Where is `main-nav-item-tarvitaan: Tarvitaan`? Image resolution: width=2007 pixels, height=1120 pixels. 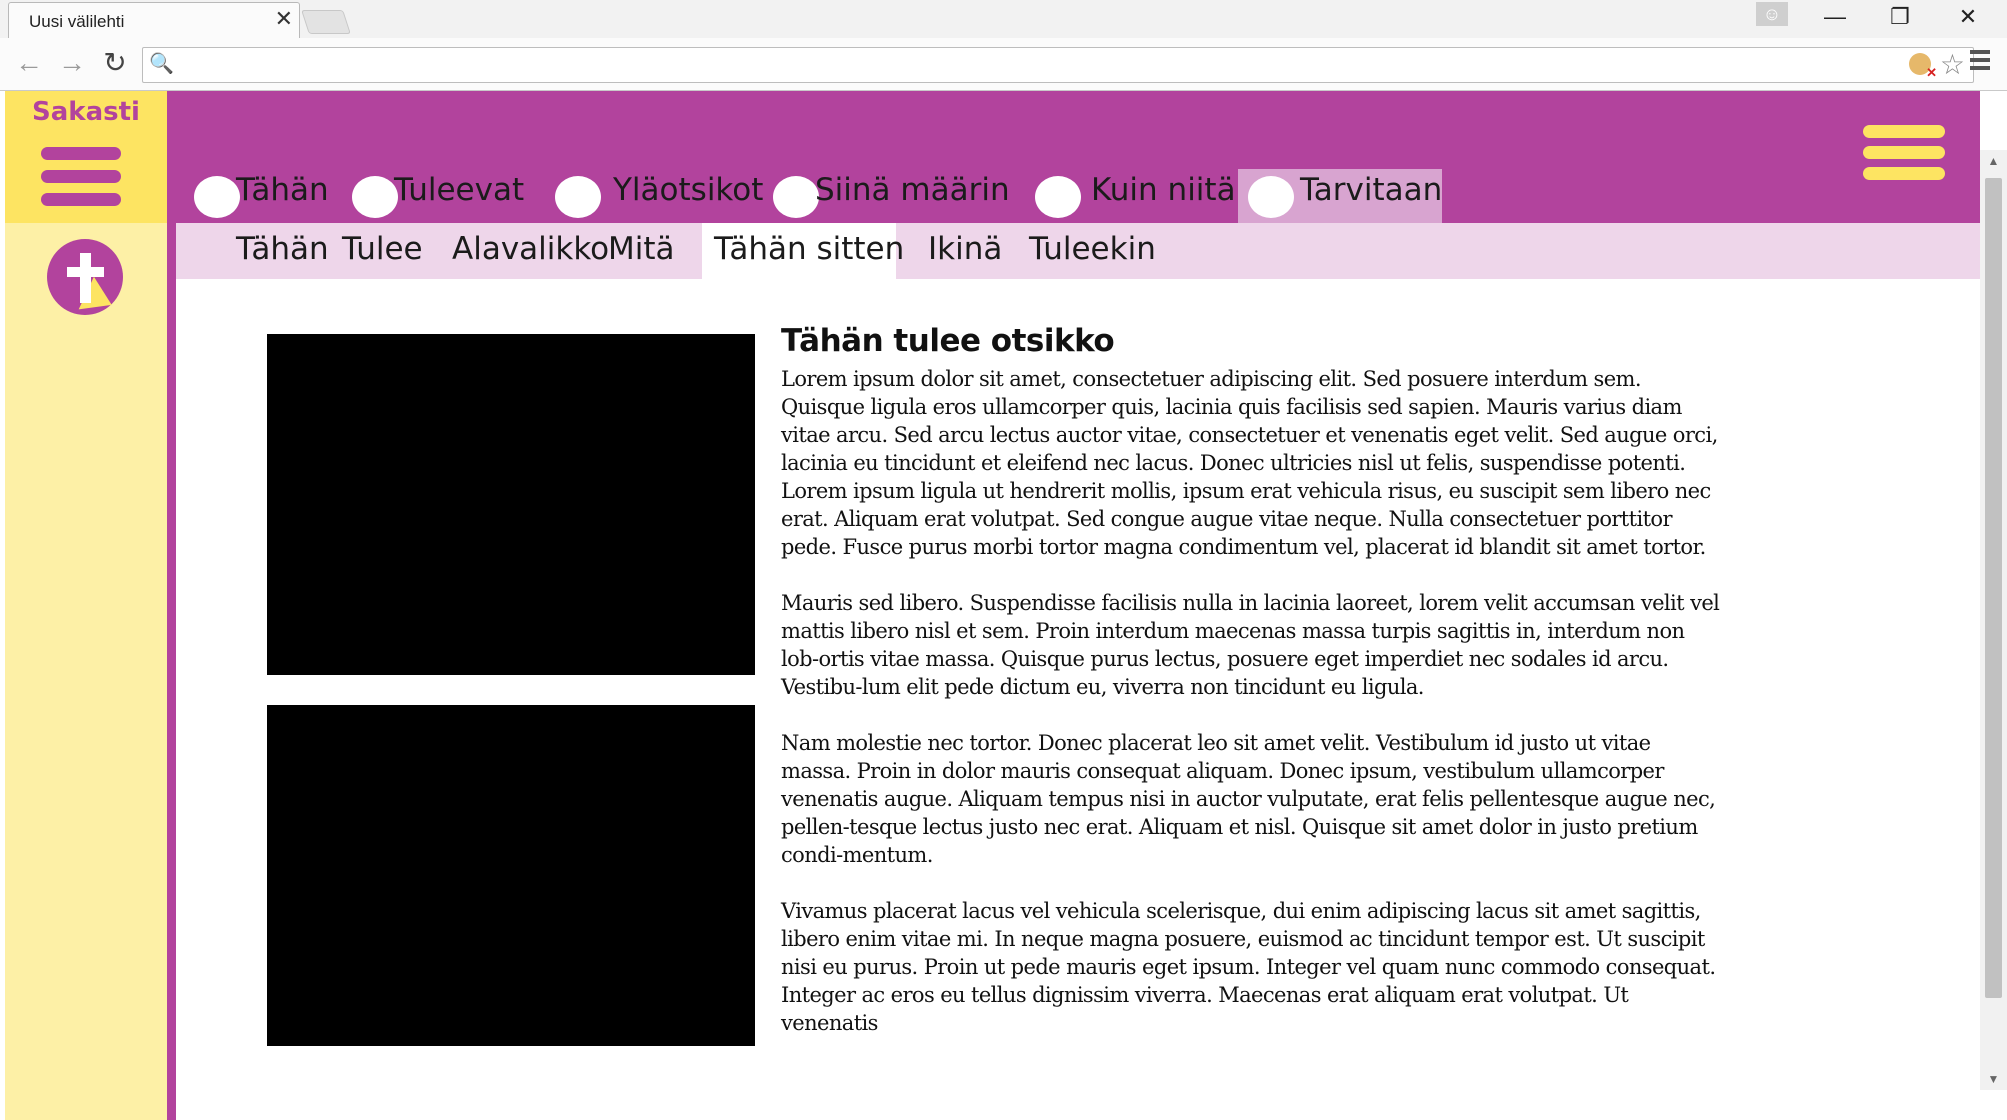 main-nav-item-tarvitaan: Tarvitaan is located at coordinates (1340, 196).